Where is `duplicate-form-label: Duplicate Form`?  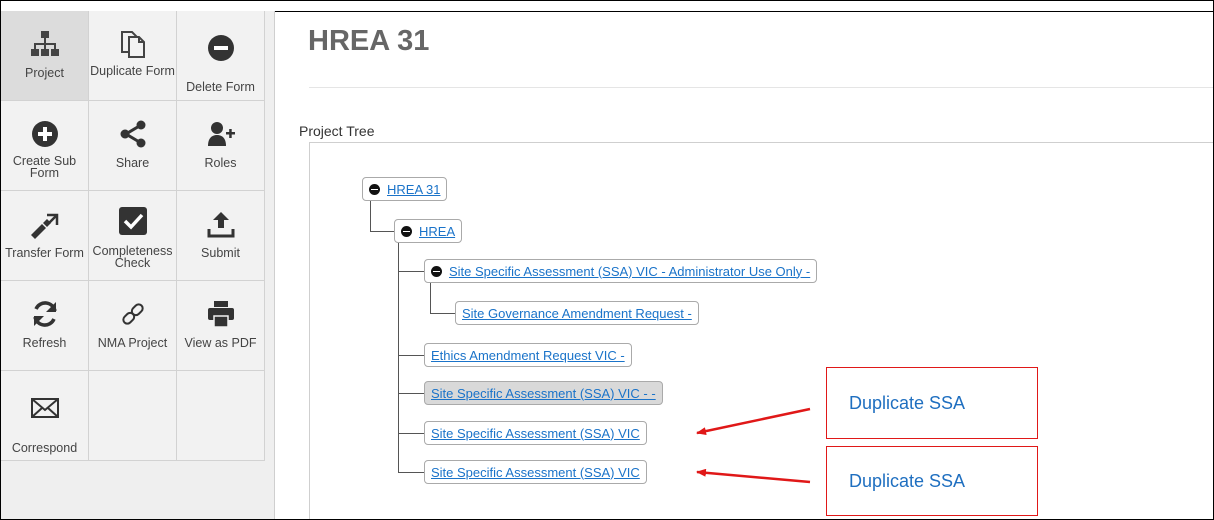 duplicate-form-label: Duplicate Form is located at coordinates (132, 71).